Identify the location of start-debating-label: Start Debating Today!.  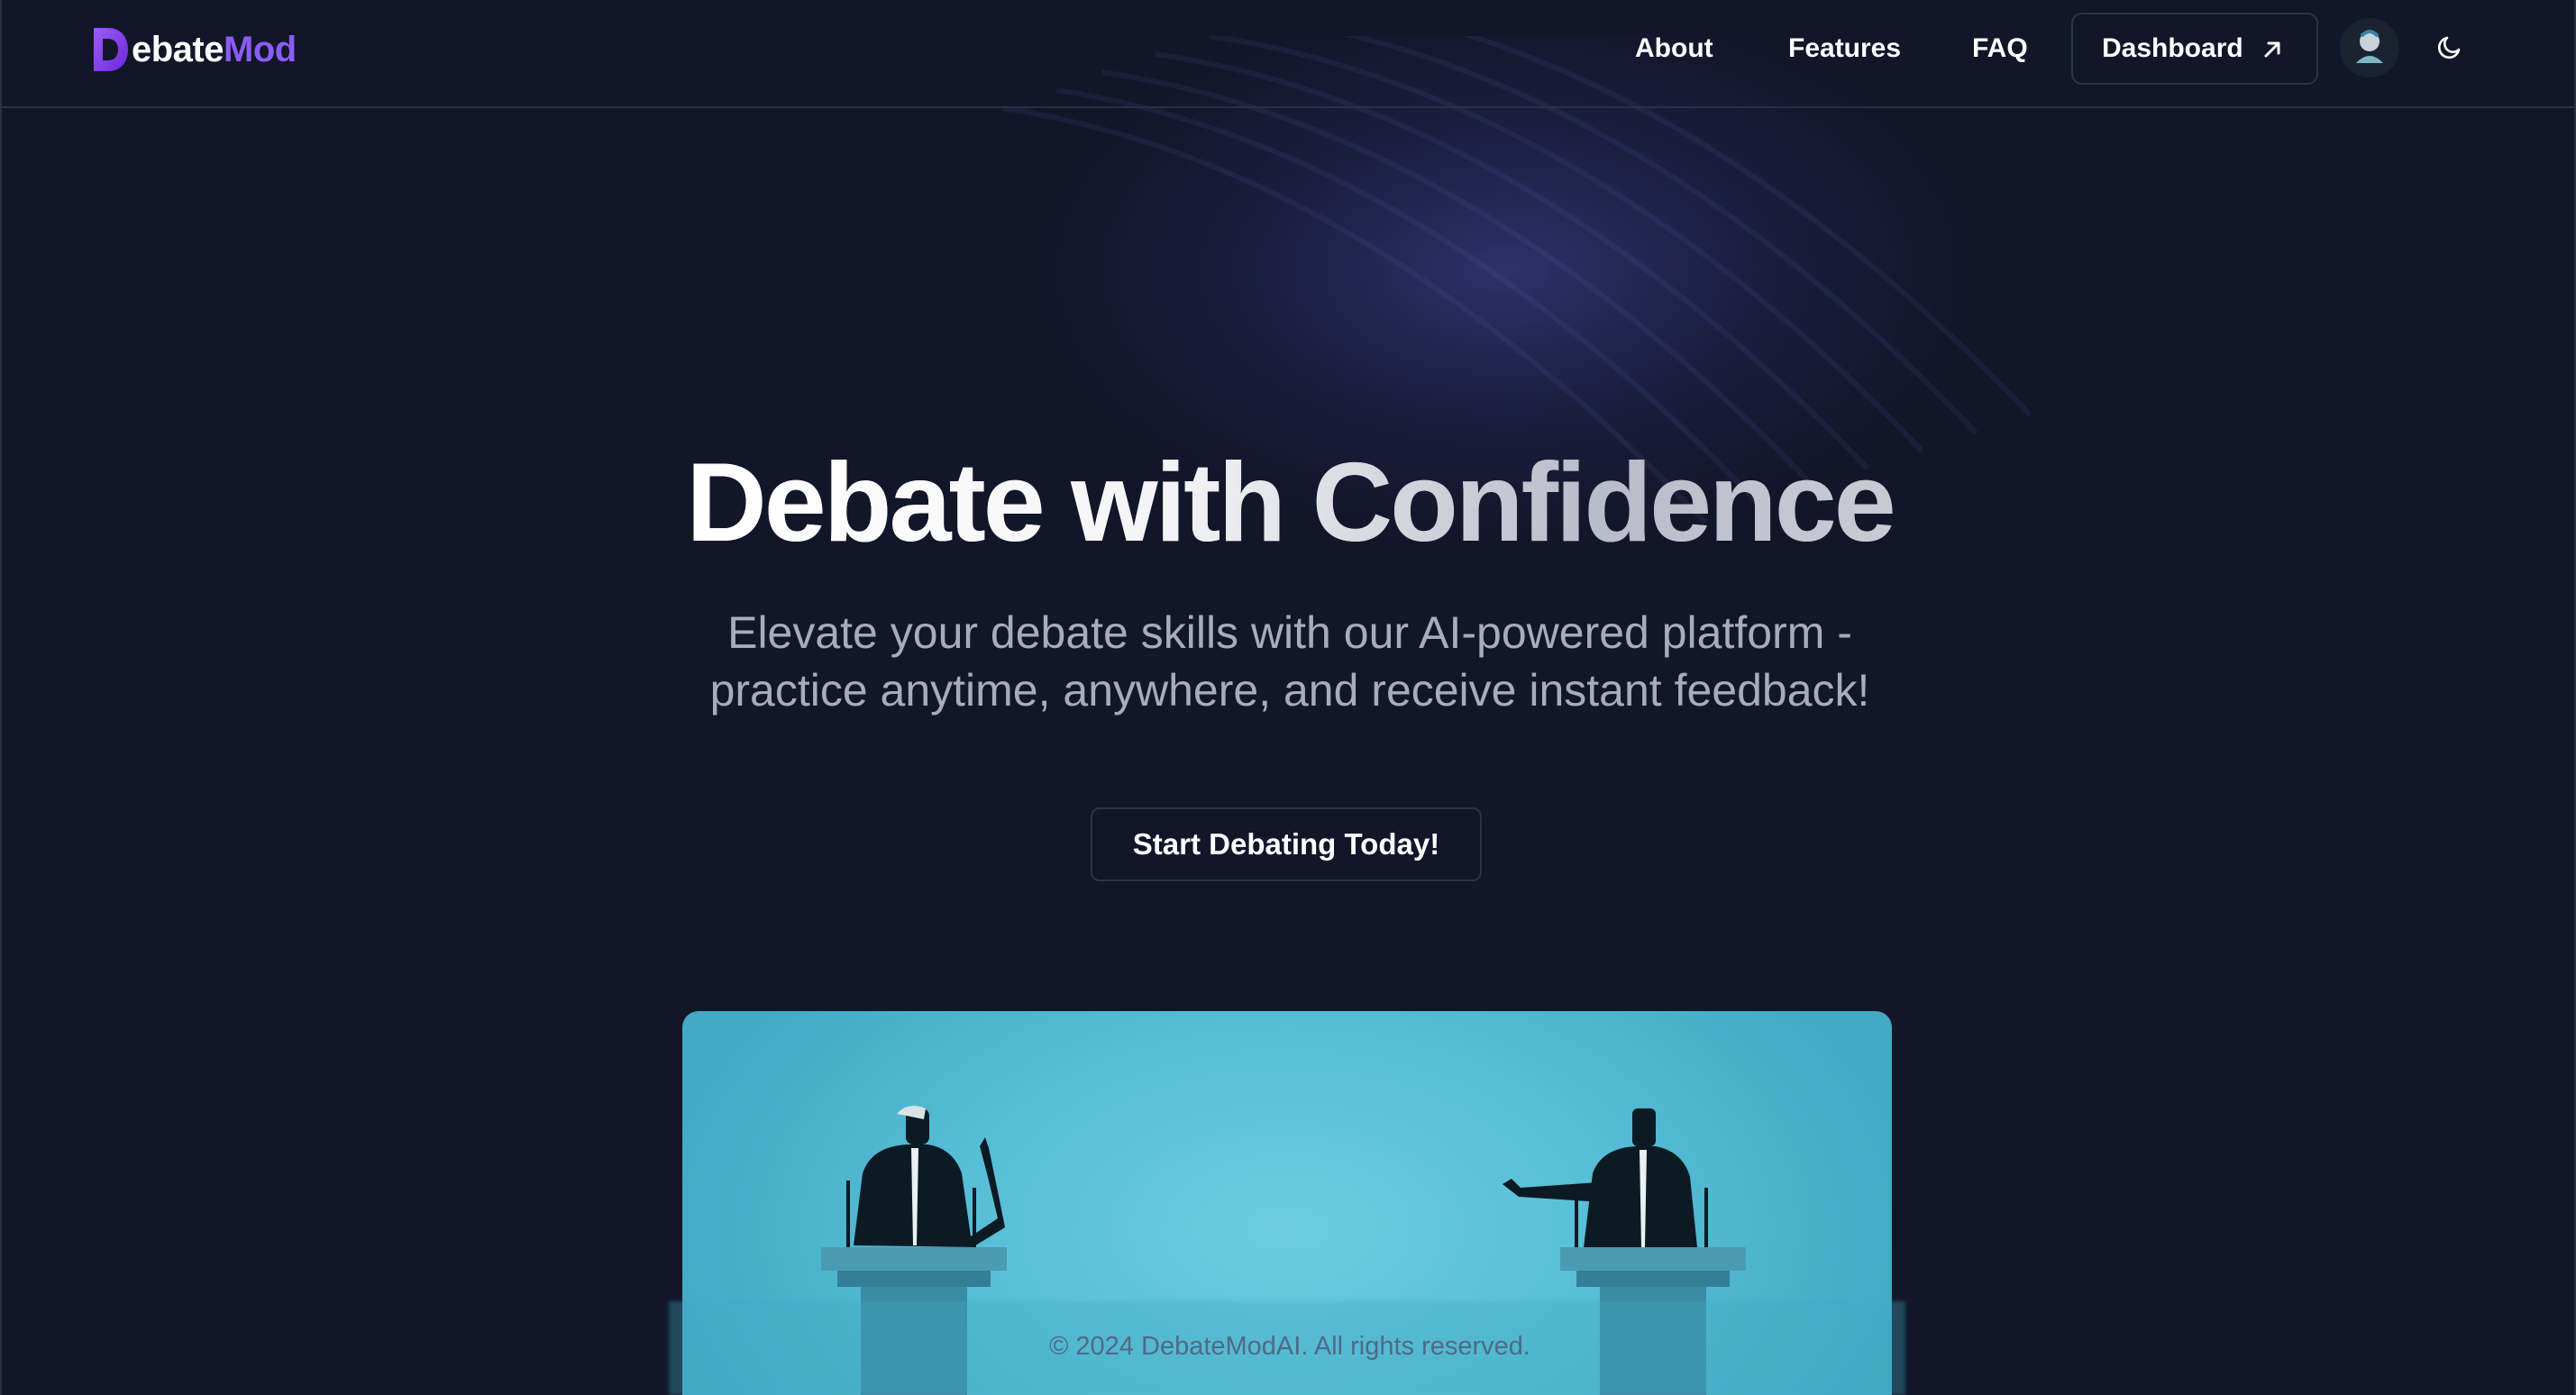
(1286, 844).